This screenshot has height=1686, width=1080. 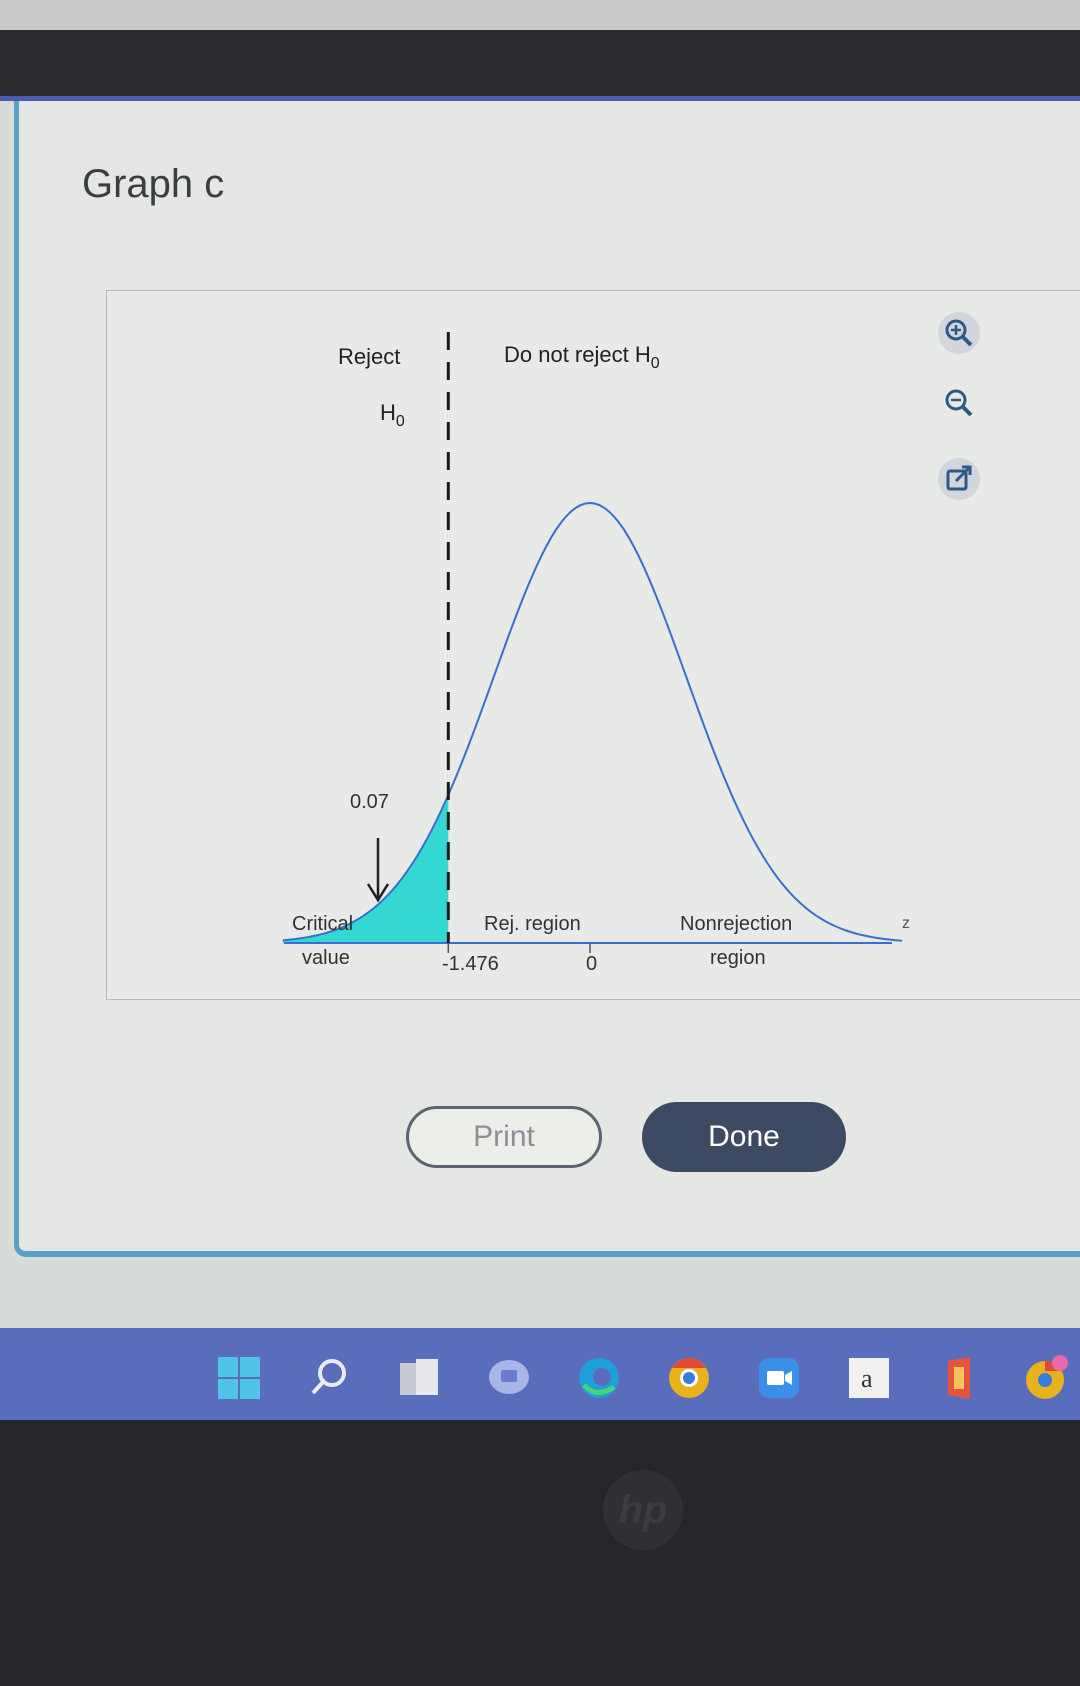 I want to click on taskbar, so click(x=540, y=1374).